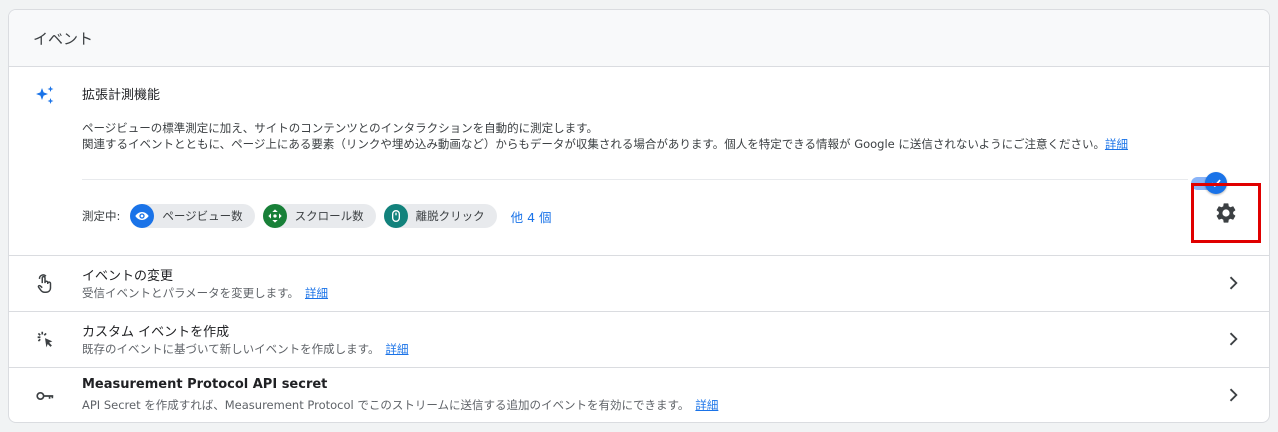 The image size is (1278, 432). Describe the element at coordinates (231, 349) in the screenshot. I see `row-subtitle-text: 既存のイベントに基づいて新しいイベントを作成します。` at that location.